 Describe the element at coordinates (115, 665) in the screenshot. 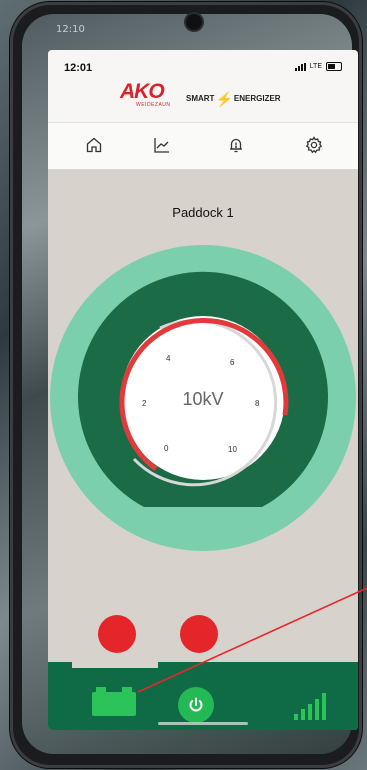

I see `battery-tab-indicator` at that location.